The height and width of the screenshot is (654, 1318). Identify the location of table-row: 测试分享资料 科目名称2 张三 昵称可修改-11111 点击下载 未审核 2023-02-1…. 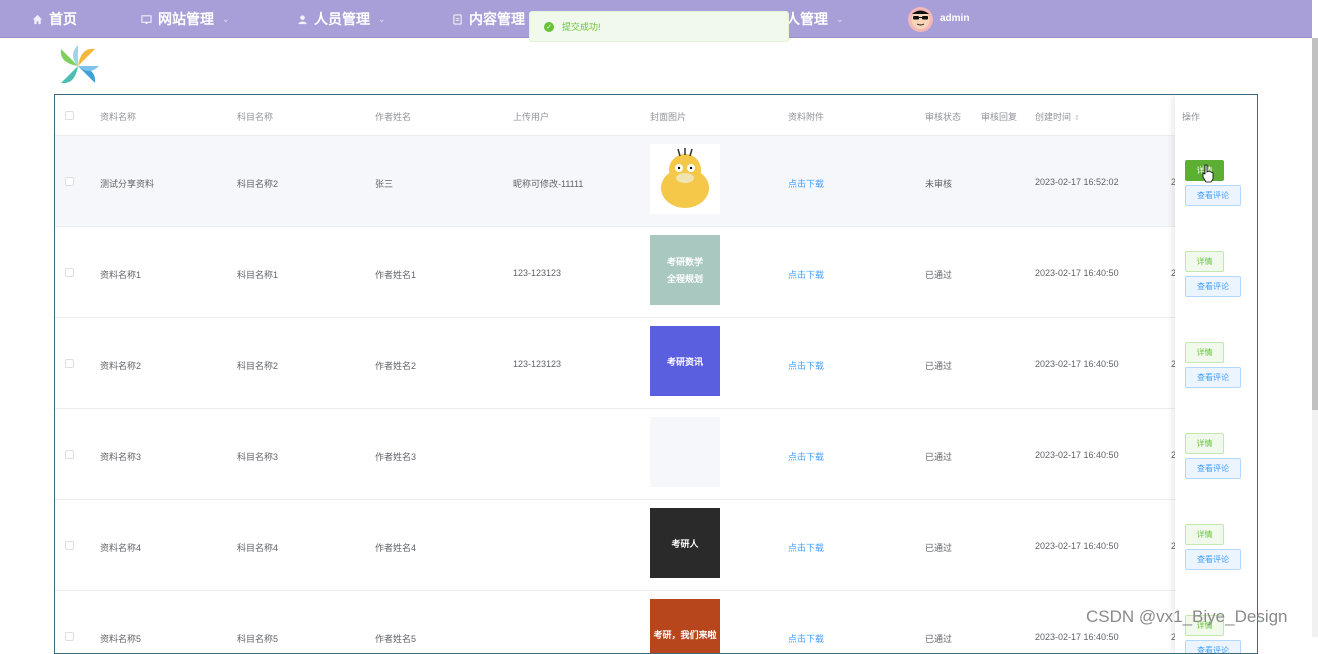
(656, 181).